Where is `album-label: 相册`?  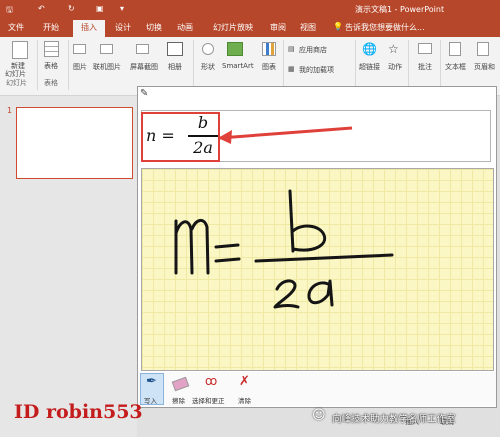
album-label: 相册 is located at coordinates (175, 67).